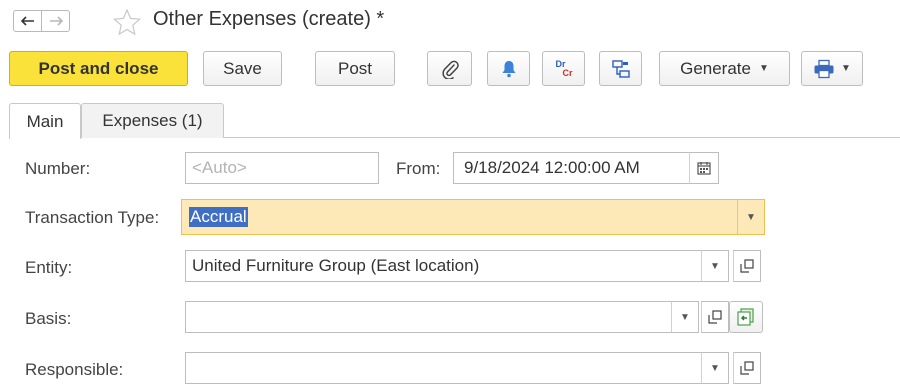  I want to click on basis-label: Basis:, so click(48, 318).